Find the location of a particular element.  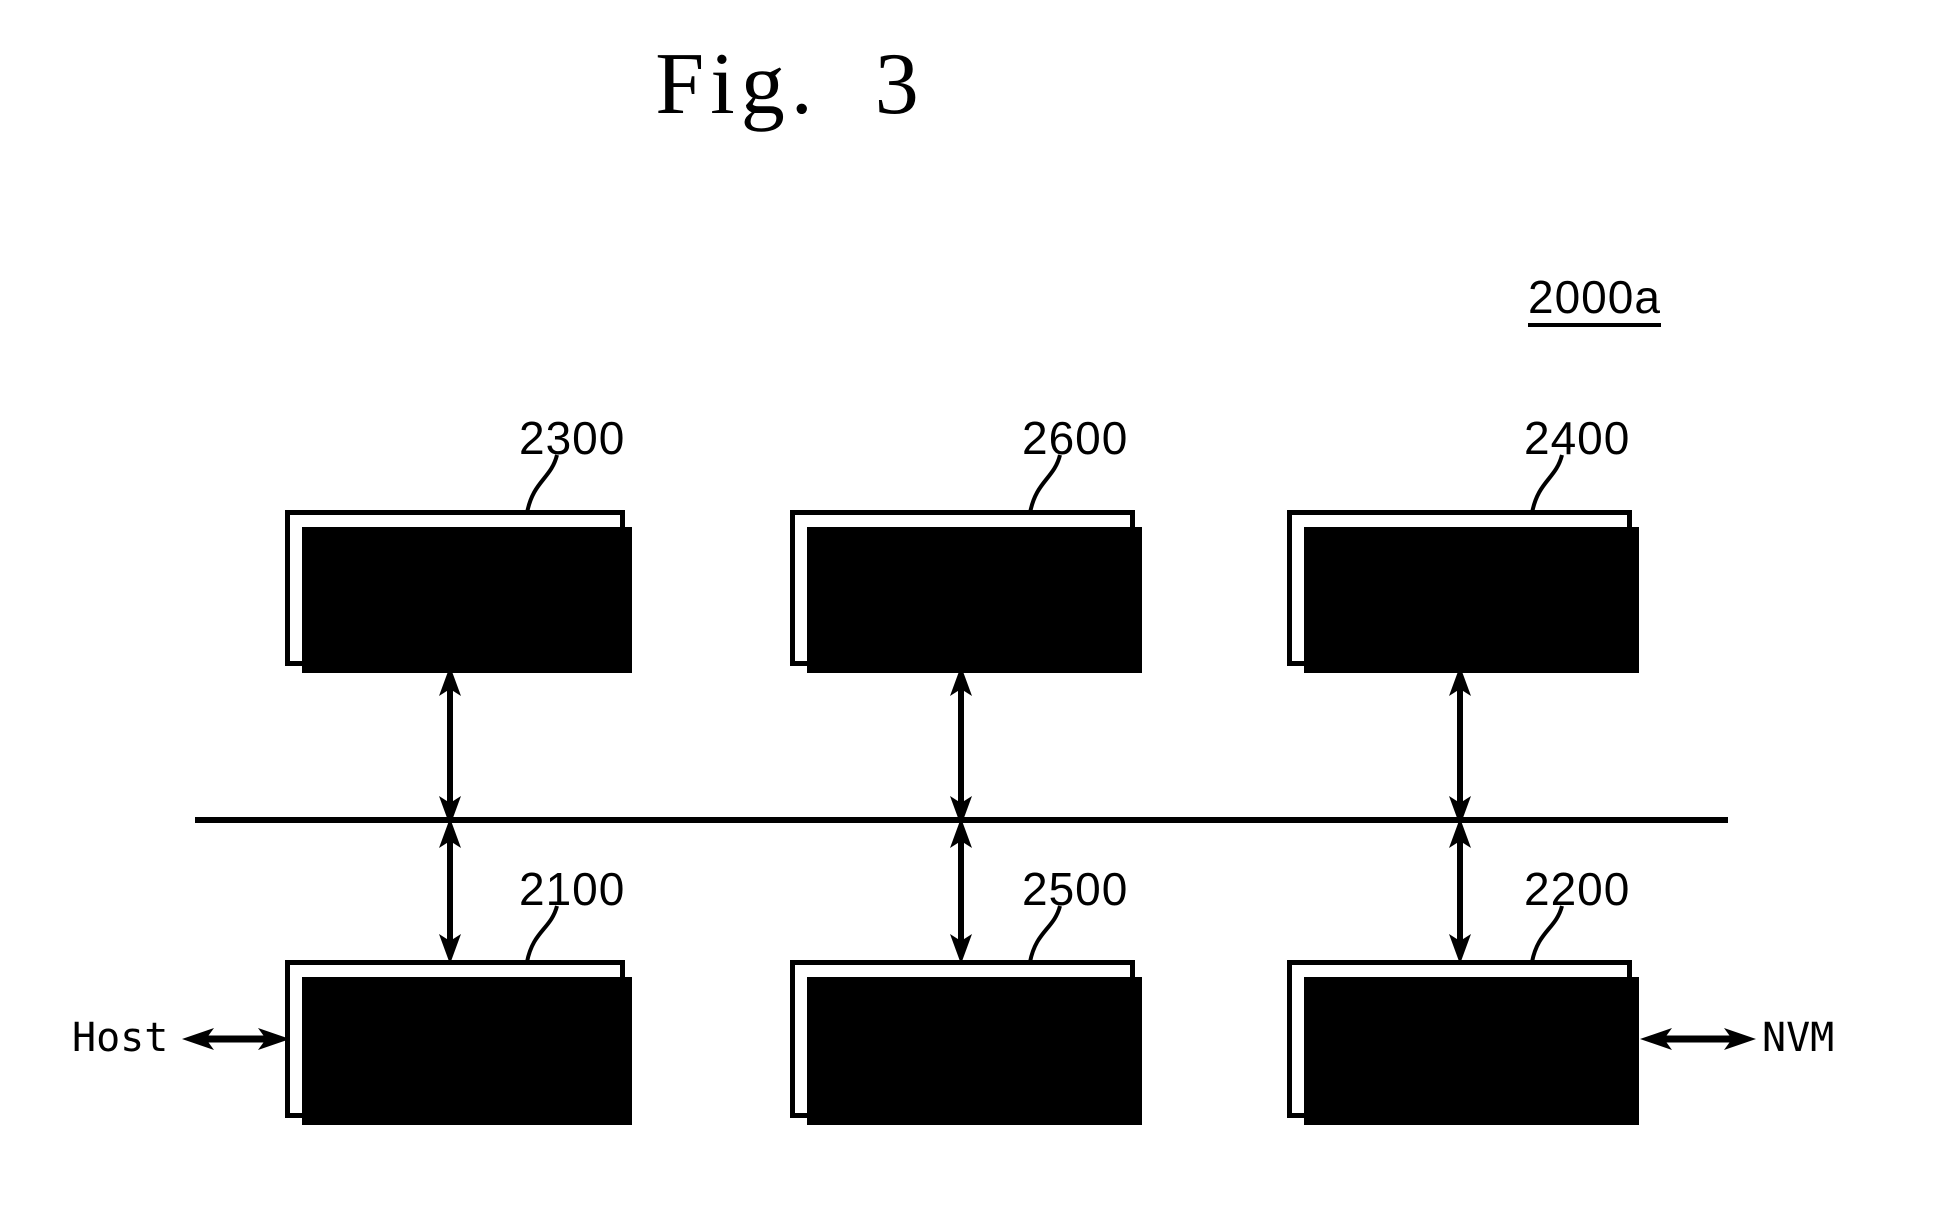

block-memory-interface: Memory Interface is located at coordinates (1463, 1042).